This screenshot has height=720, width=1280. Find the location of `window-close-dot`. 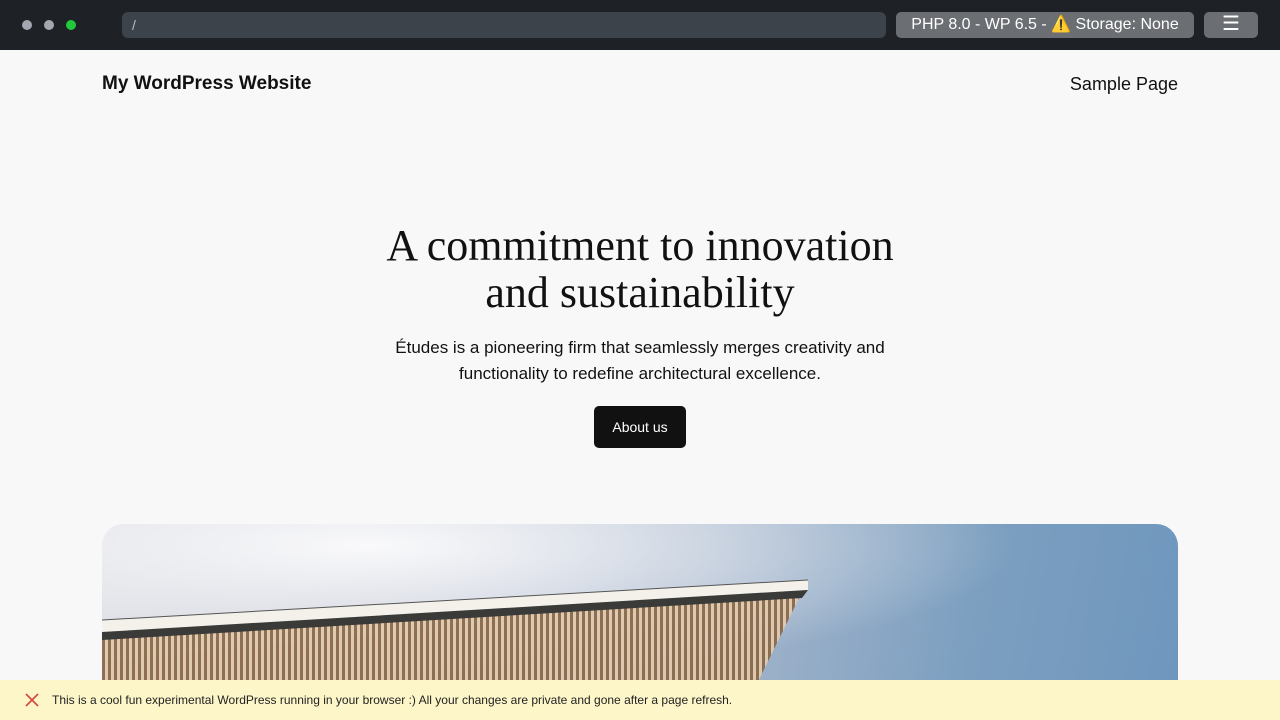

window-close-dot is located at coordinates (27, 25).